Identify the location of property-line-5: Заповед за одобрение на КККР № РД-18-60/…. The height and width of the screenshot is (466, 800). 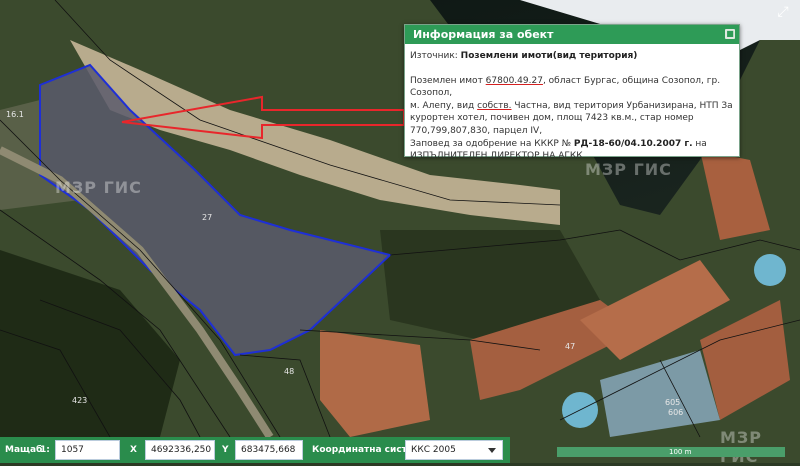
(571, 144).